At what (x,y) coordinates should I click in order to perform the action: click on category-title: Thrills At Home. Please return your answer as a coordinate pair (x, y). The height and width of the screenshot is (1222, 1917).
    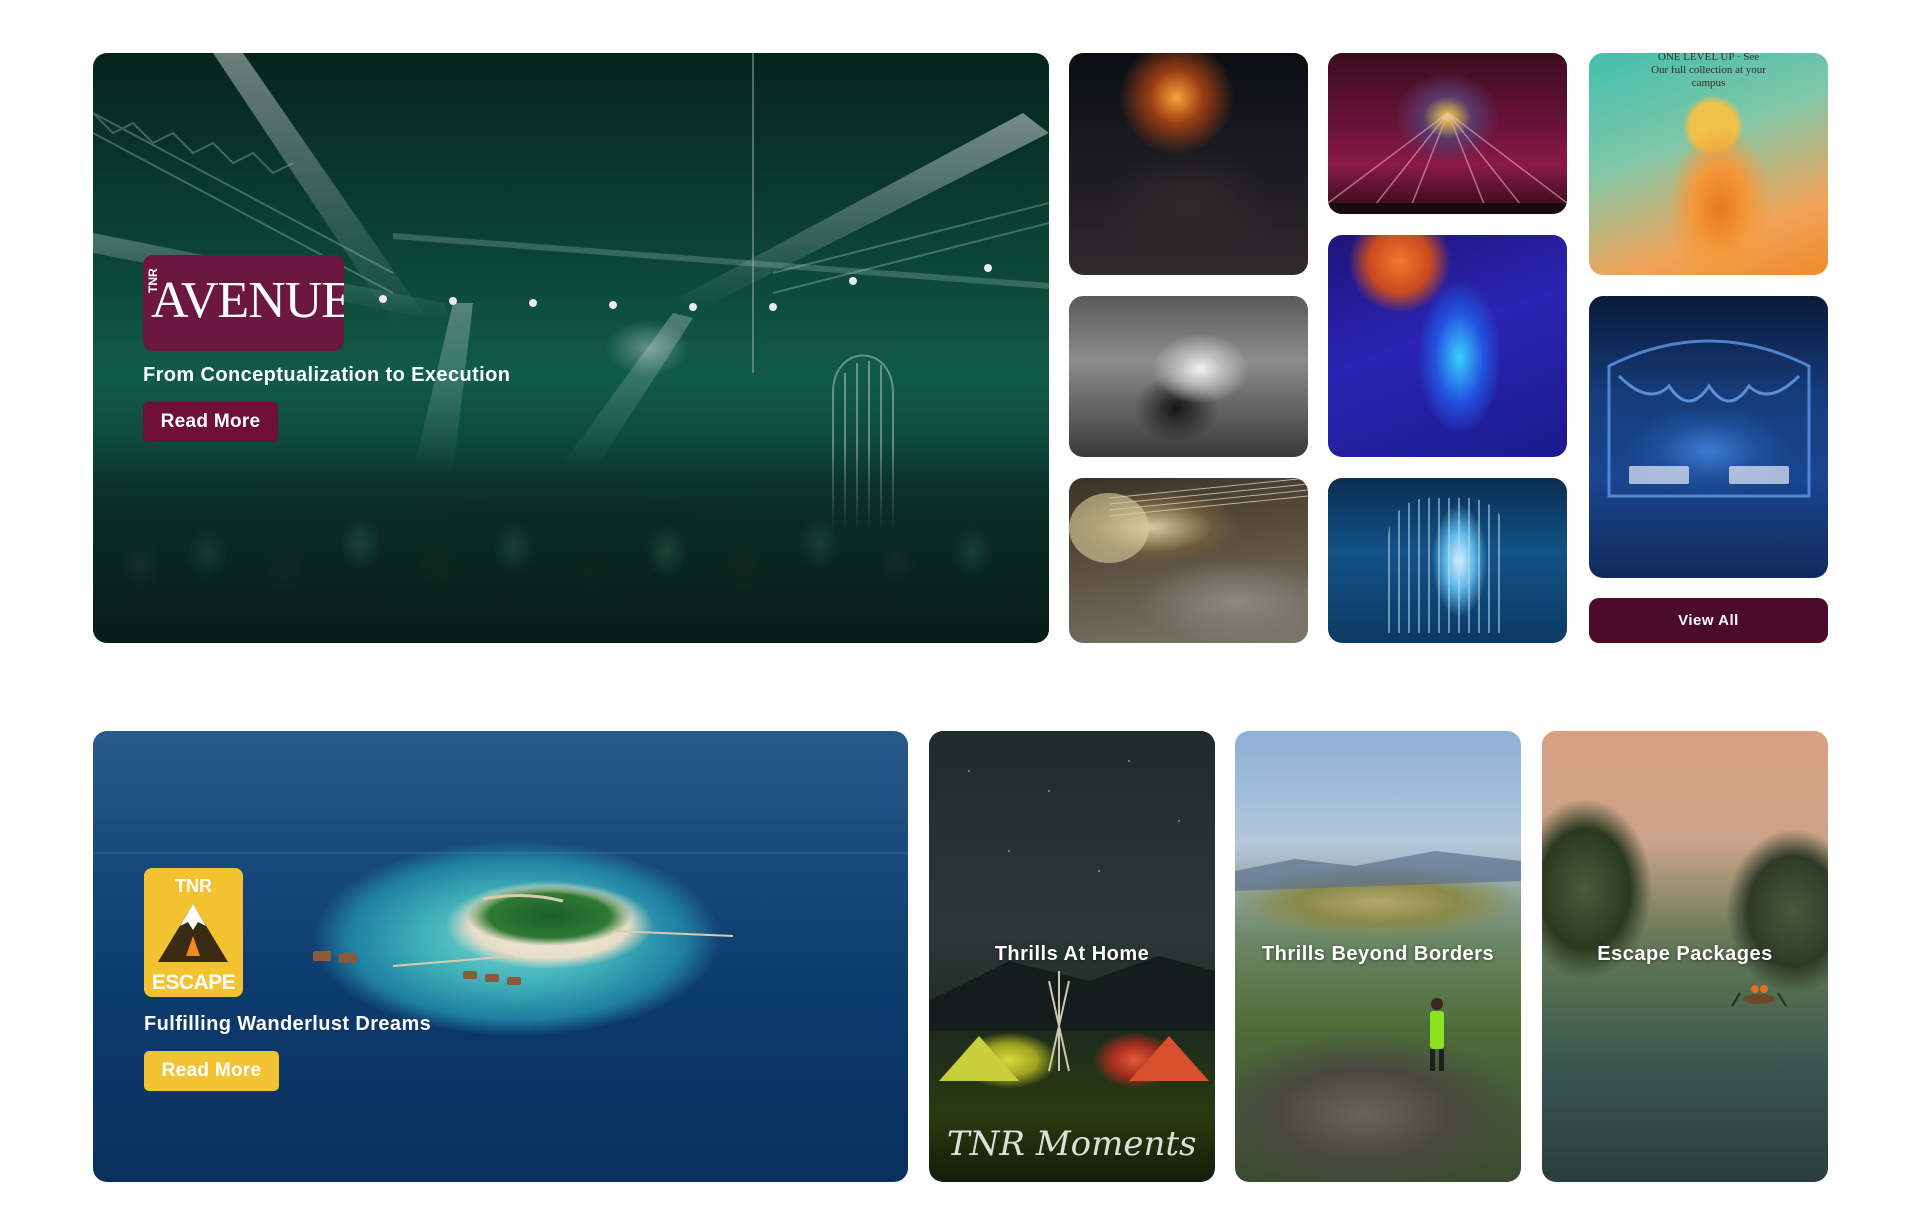
    Looking at the image, I should click on (1072, 954).